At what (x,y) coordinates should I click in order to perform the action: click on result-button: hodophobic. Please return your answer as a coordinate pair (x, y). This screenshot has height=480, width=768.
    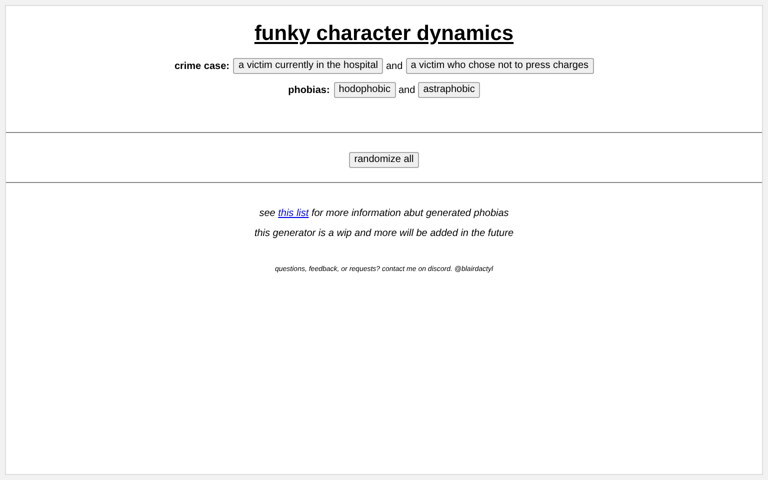
    Looking at the image, I should click on (365, 90).